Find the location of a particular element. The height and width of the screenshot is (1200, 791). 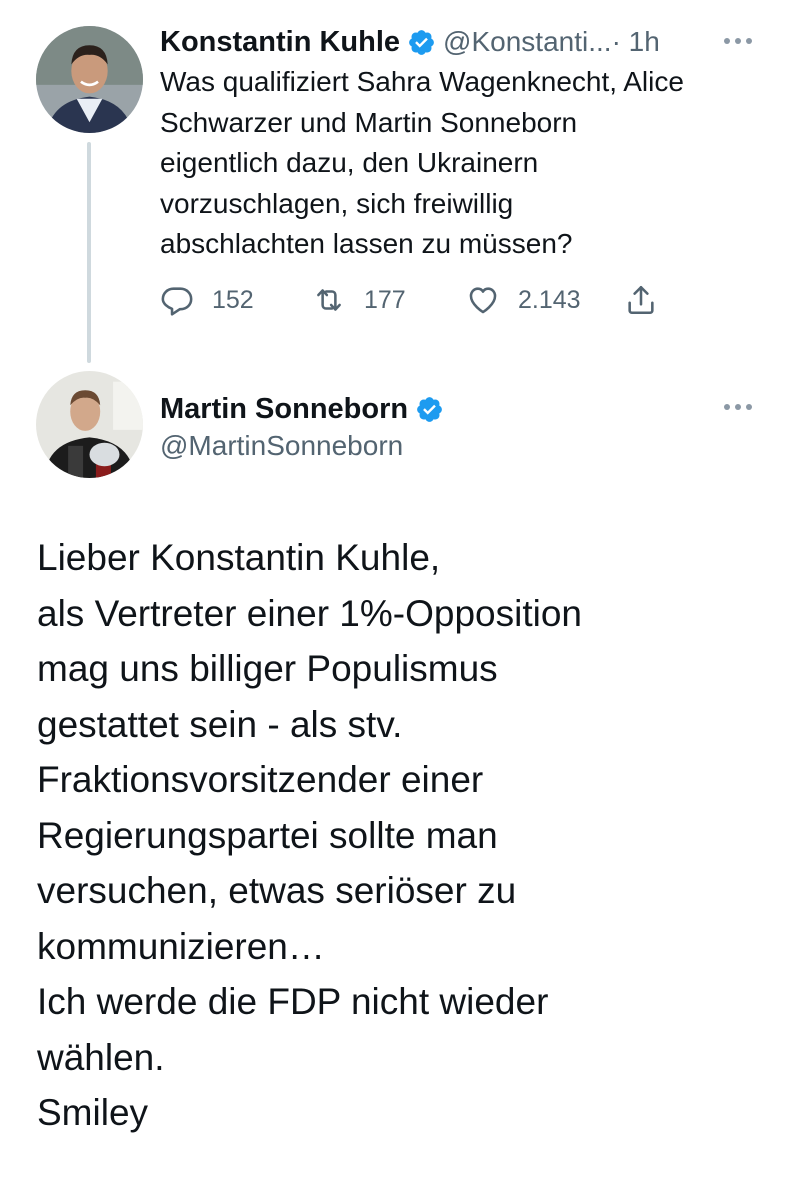

retweet-count: 177 is located at coordinates (385, 299).